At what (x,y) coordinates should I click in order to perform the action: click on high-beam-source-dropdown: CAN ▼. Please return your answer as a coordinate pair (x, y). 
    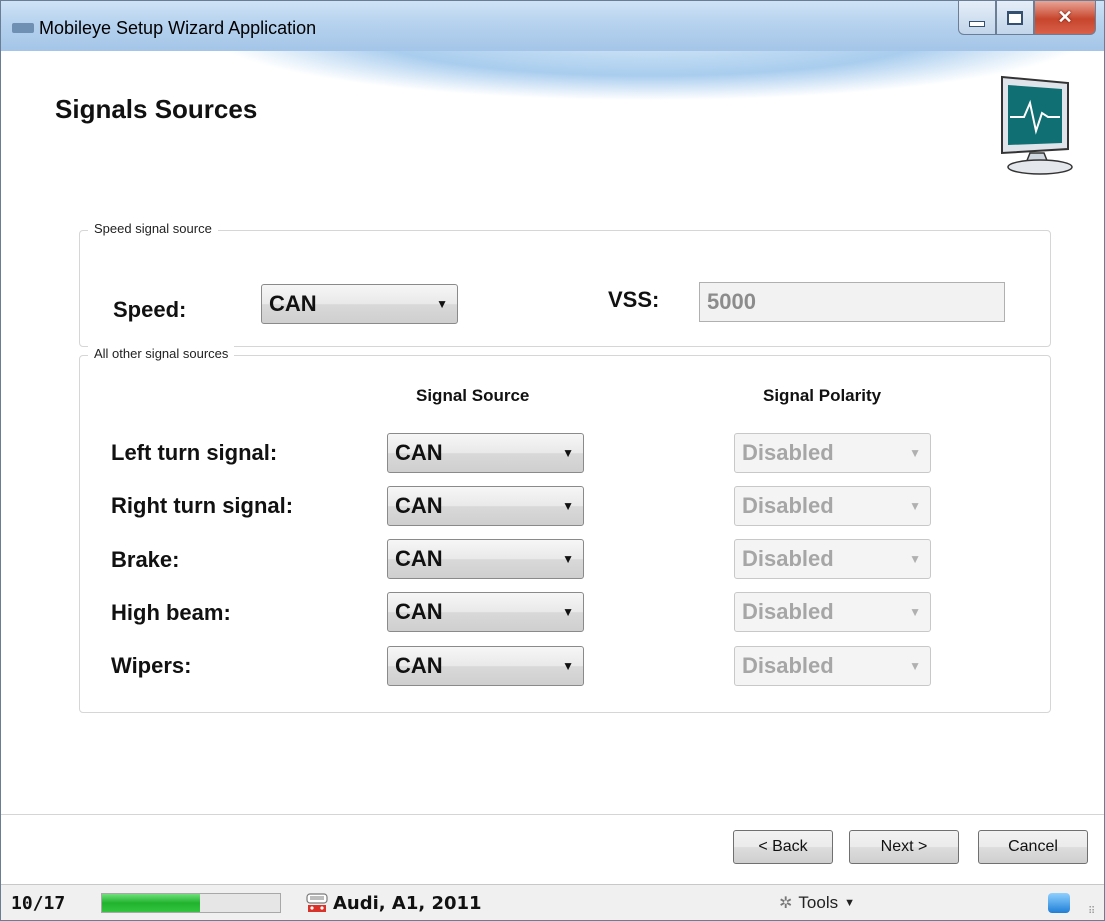
    Looking at the image, I should click on (485, 612).